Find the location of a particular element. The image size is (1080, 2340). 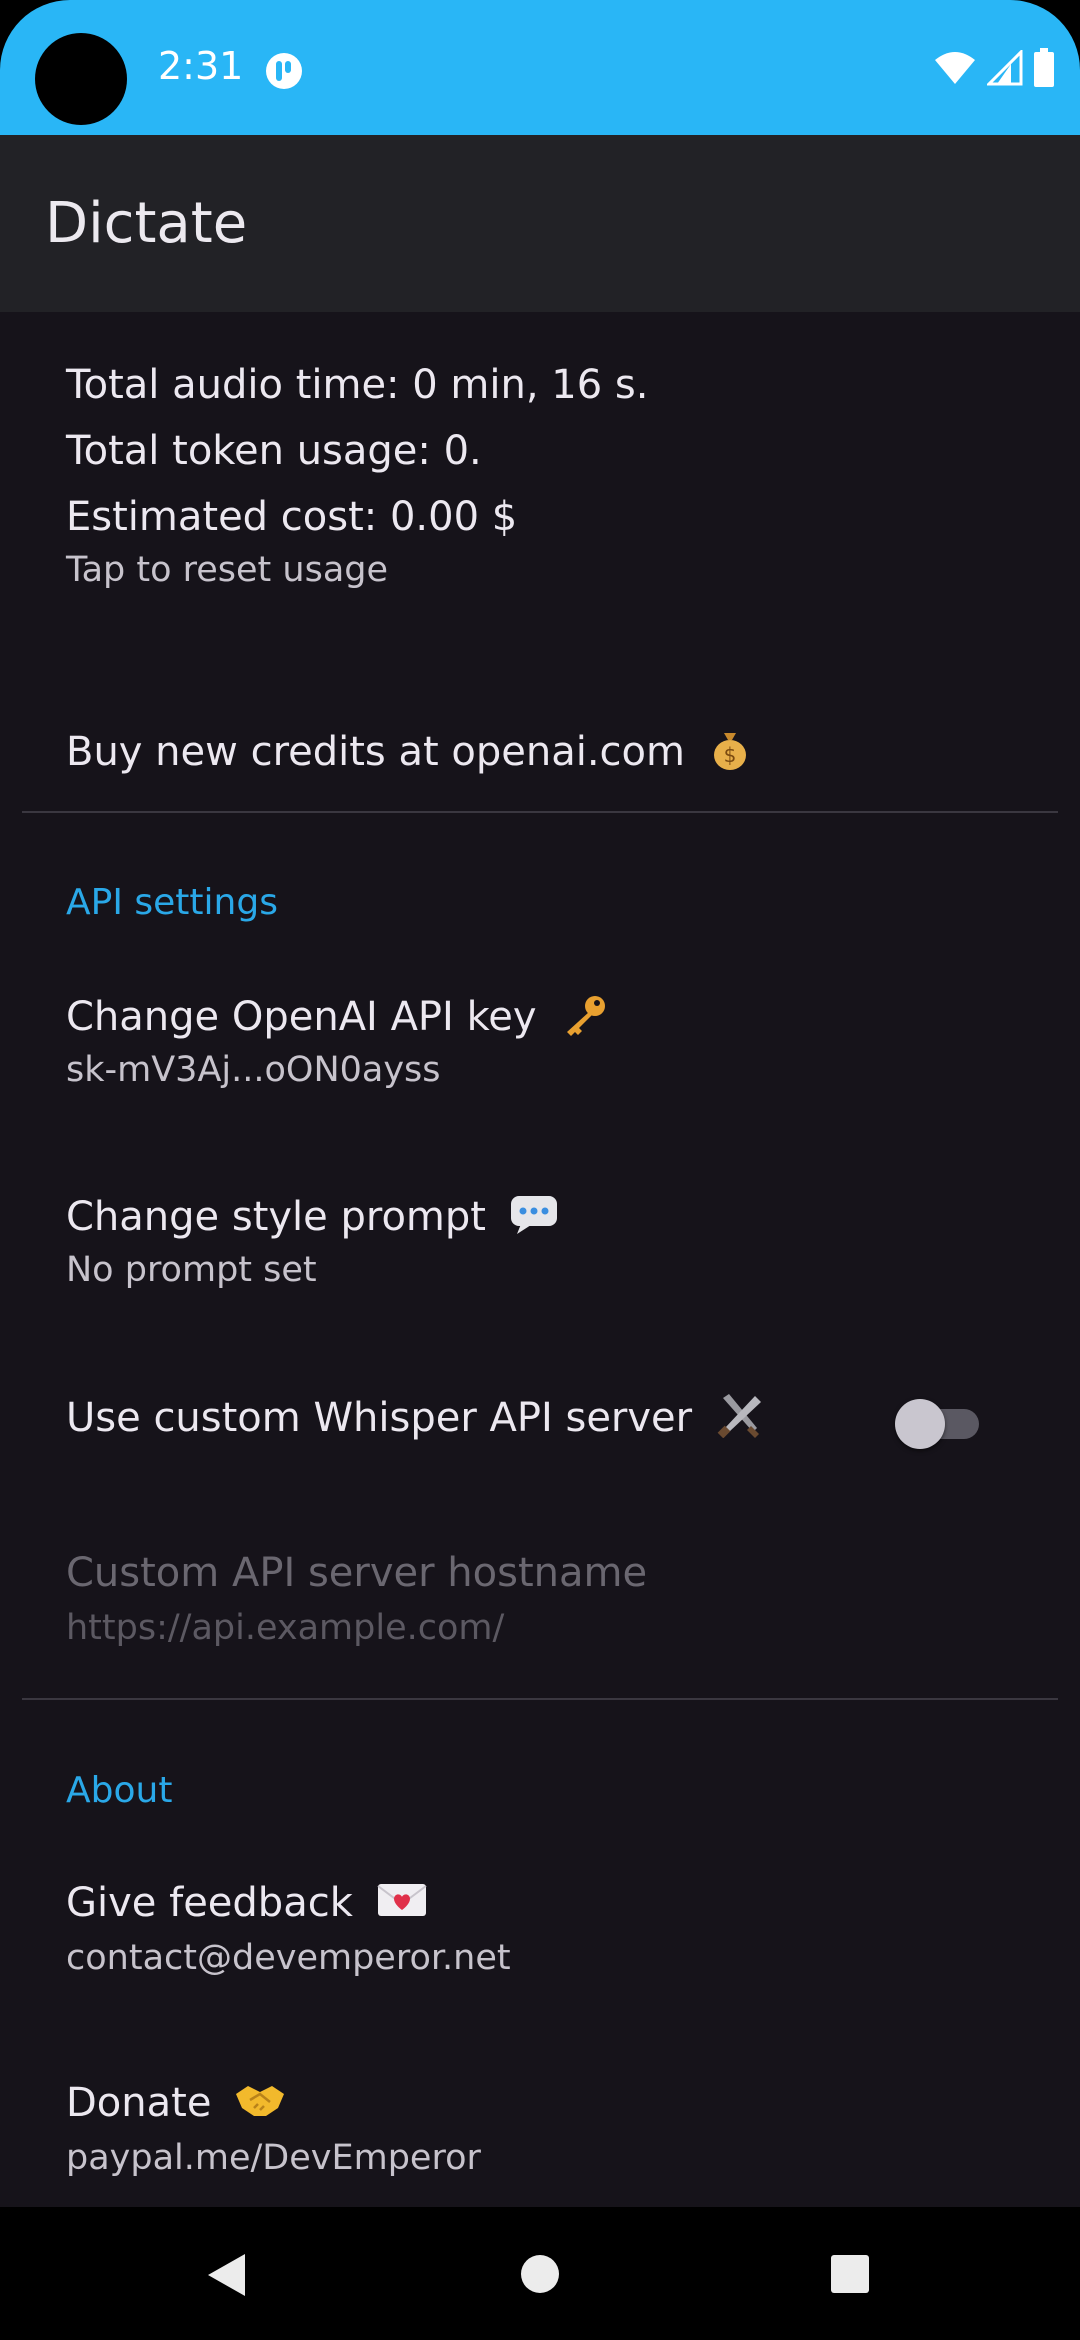

app-notification-icon is located at coordinates (284, 71).